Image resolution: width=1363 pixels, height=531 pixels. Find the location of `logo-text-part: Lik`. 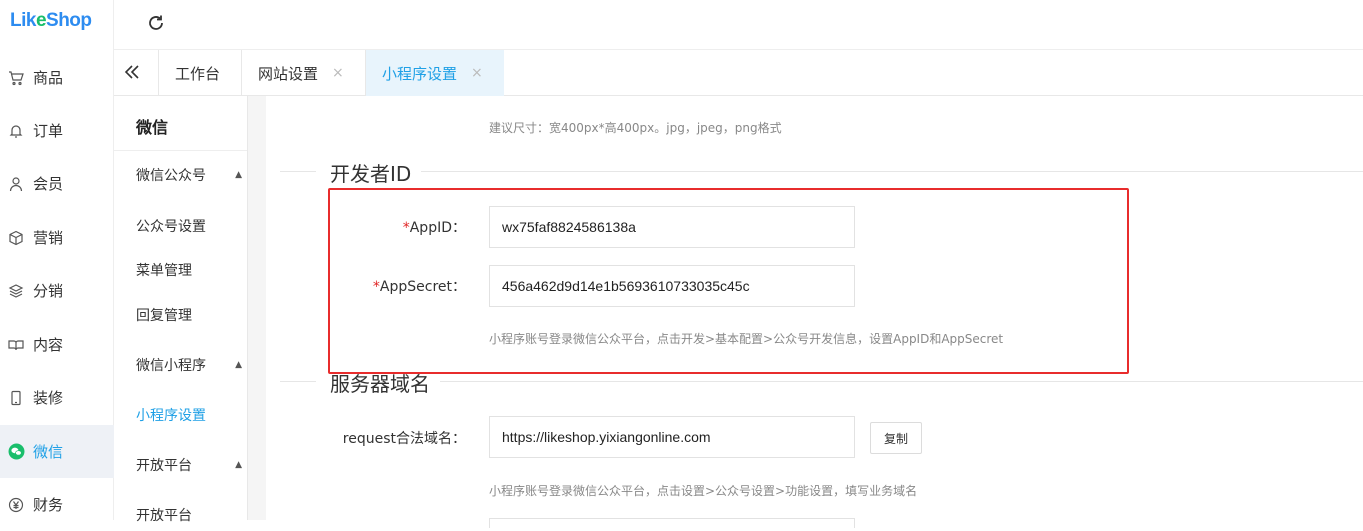

logo-text-part: Lik is located at coordinates (23, 20).